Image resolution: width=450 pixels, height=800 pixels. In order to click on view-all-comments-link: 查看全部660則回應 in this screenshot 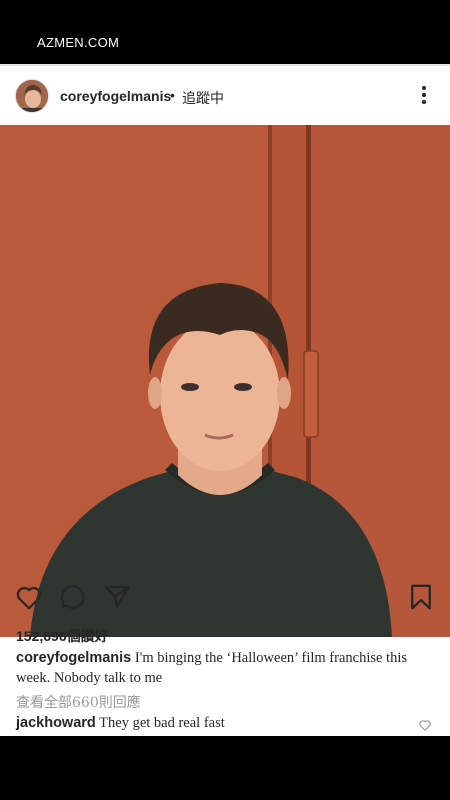, I will do `click(78, 702)`.